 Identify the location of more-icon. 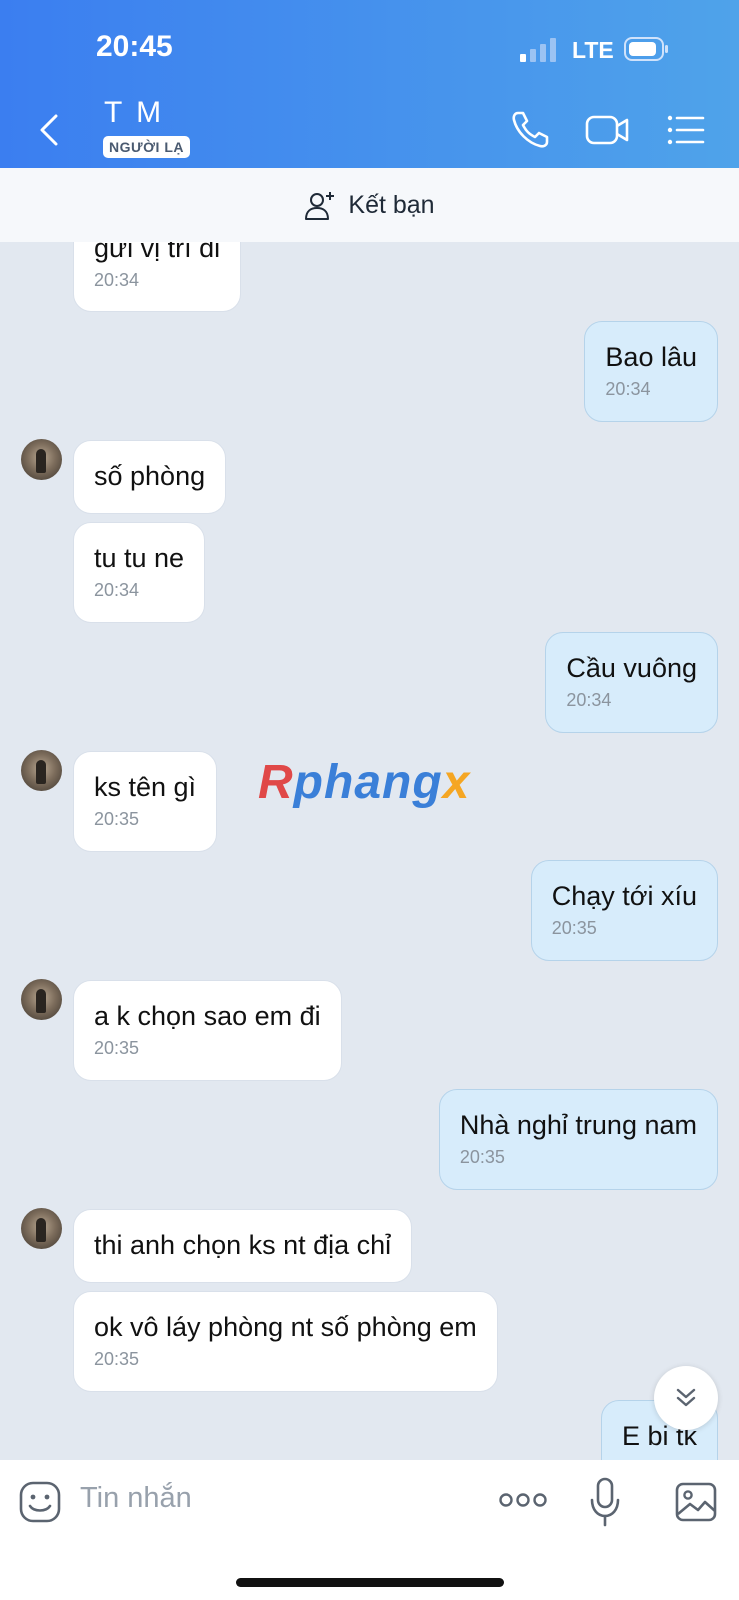
(523, 1500).